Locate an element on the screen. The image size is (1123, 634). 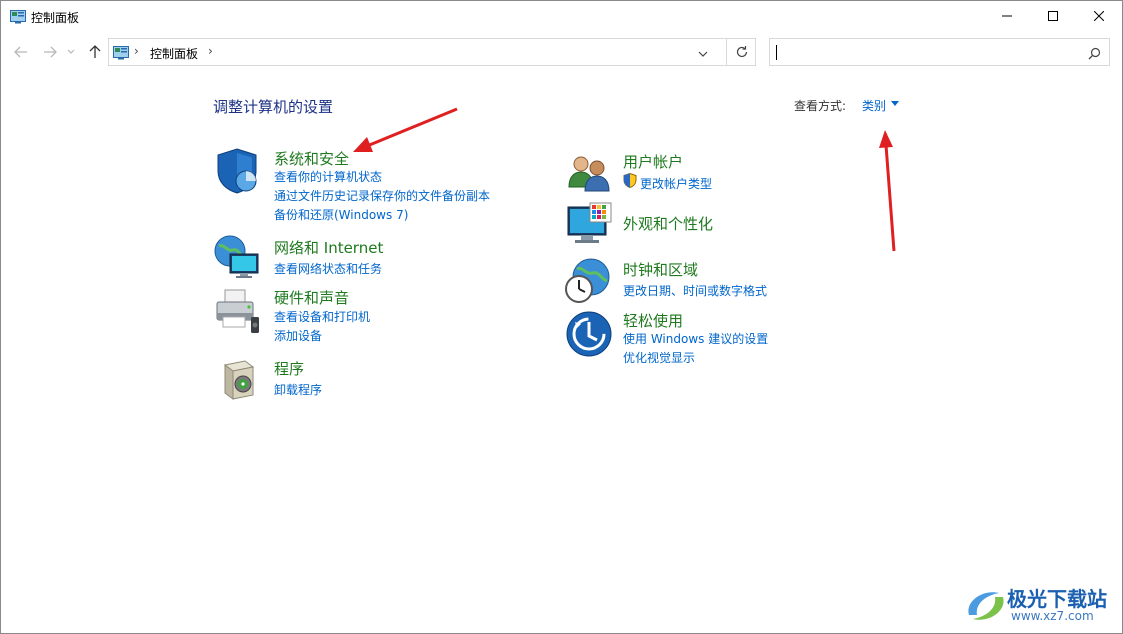
refresh-button is located at coordinates (741, 52).